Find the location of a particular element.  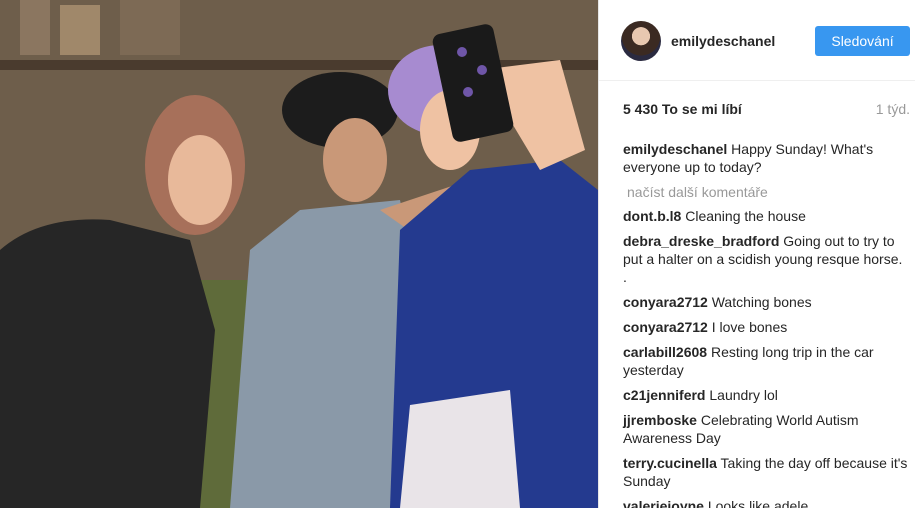

list-item: conyara2712 I love bones is located at coordinates (765, 327).